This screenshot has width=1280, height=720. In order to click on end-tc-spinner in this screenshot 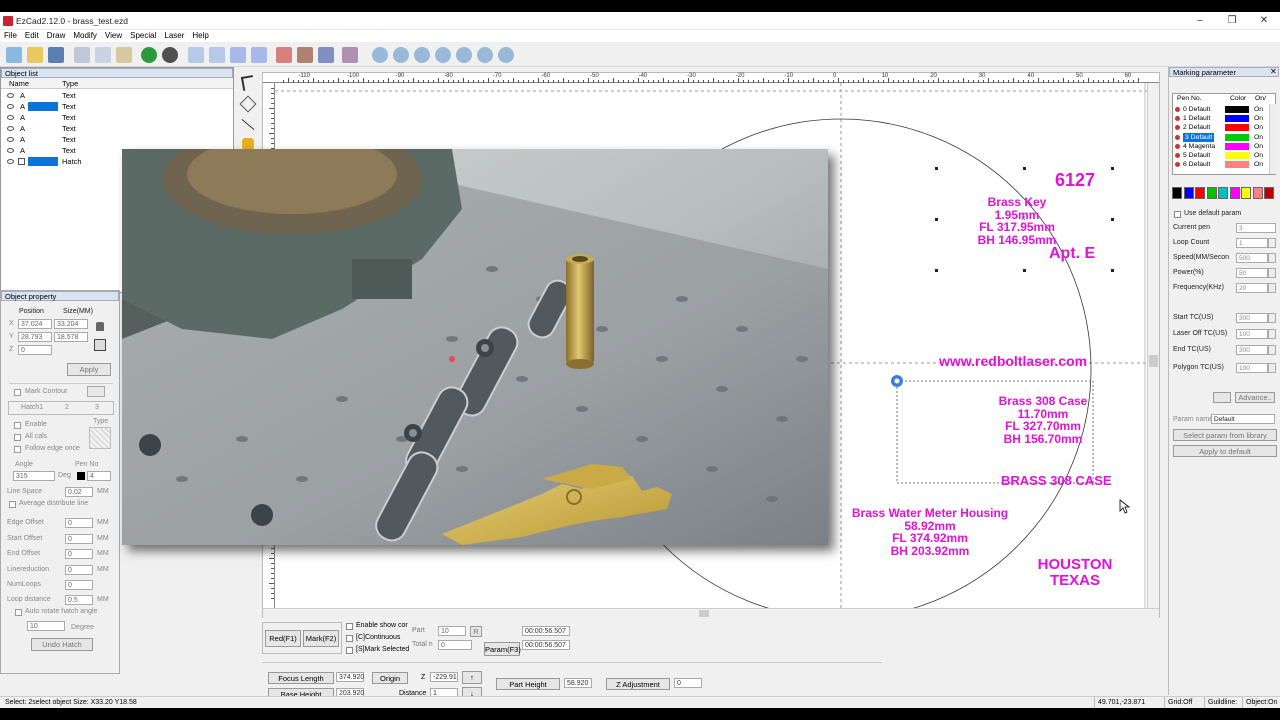, I will do `click(1272, 350)`.